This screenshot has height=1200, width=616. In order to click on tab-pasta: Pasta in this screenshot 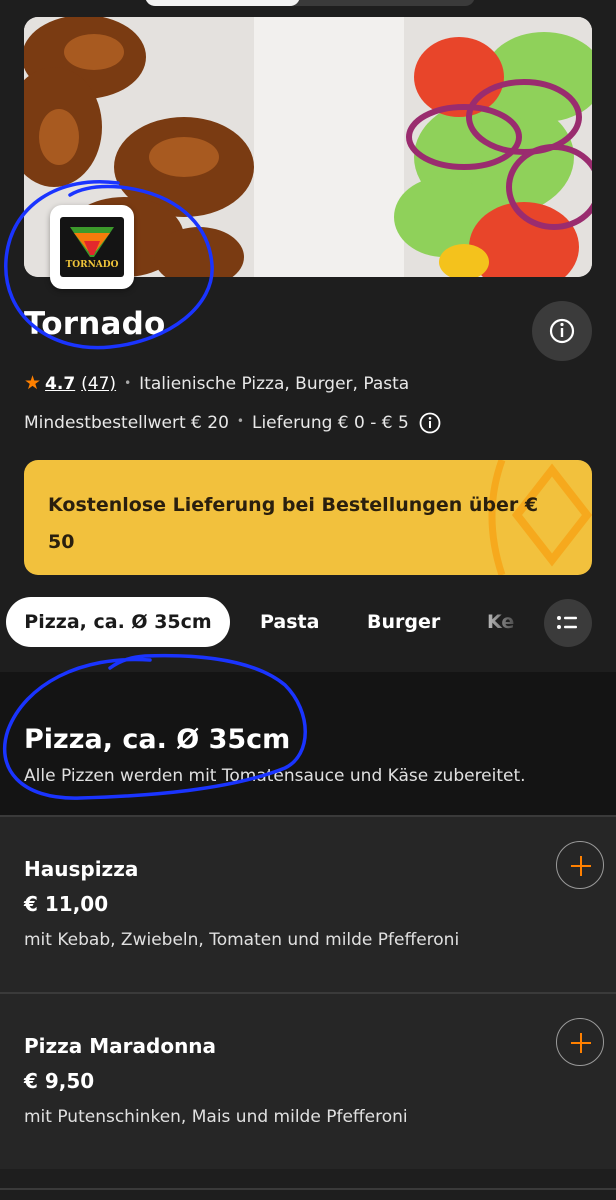, I will do `click(289, 622)`.